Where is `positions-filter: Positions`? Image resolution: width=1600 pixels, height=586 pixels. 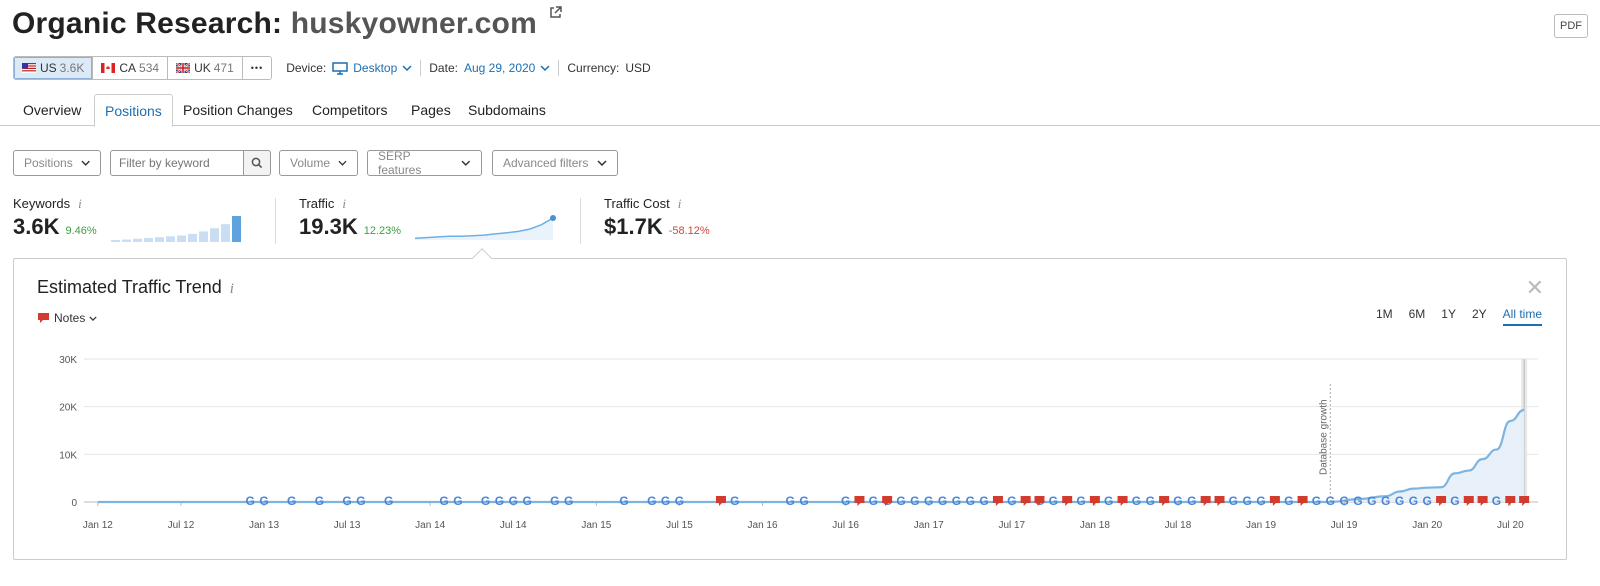 positions-filter: Positions is located at coordinates (57, 163).